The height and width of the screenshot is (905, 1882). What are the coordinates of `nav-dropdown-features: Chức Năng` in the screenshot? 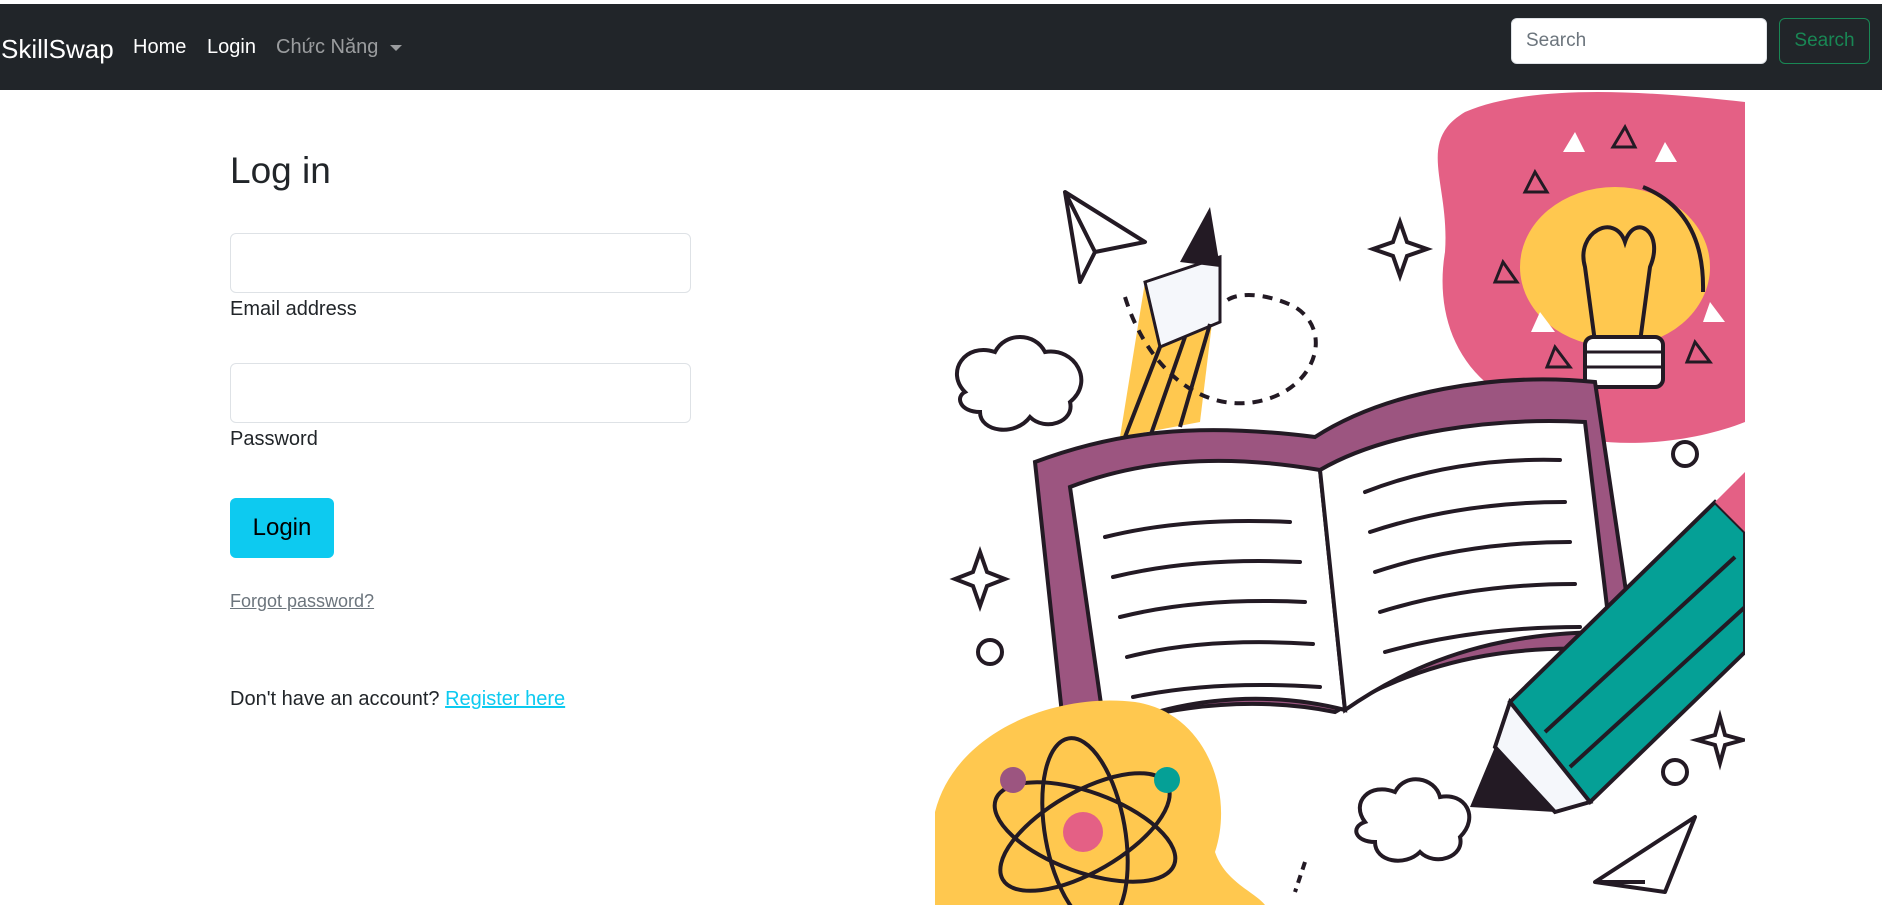 It's located at (339, 47).